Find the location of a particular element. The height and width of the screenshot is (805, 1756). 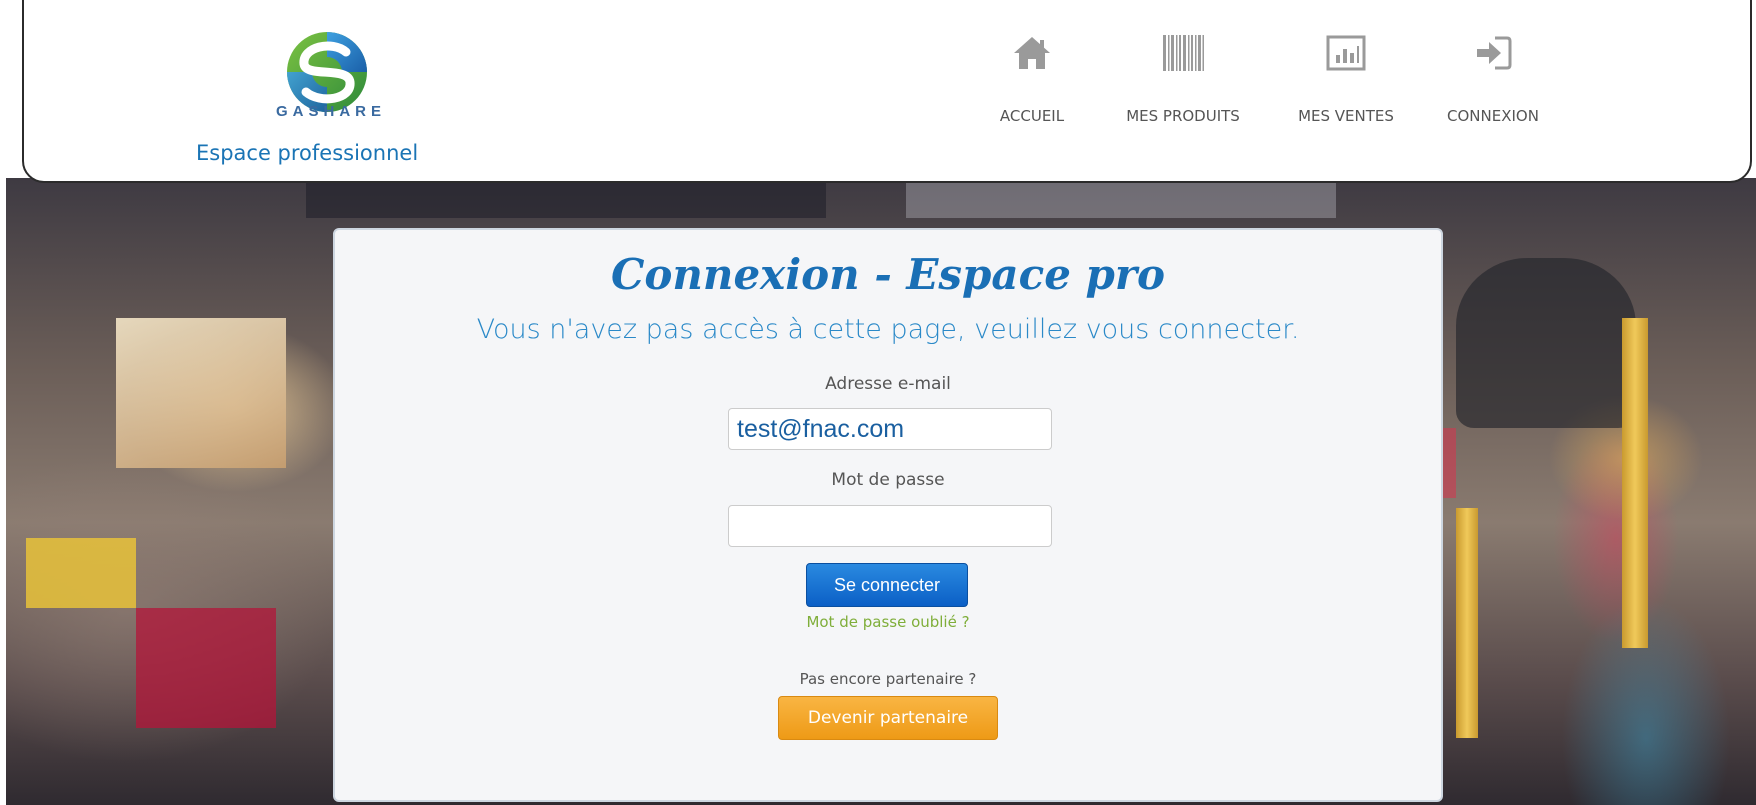

login-title: Connexion - Espace pro is located at coordinates (888, 274).